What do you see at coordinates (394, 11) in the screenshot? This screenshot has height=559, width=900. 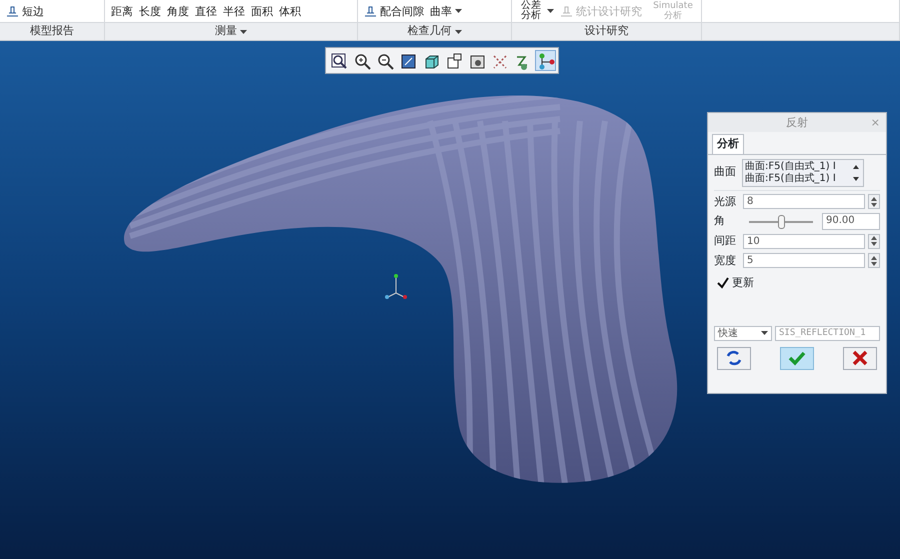 I see `ribbon-button: 配合间隙` at bounding box center [394, 11].